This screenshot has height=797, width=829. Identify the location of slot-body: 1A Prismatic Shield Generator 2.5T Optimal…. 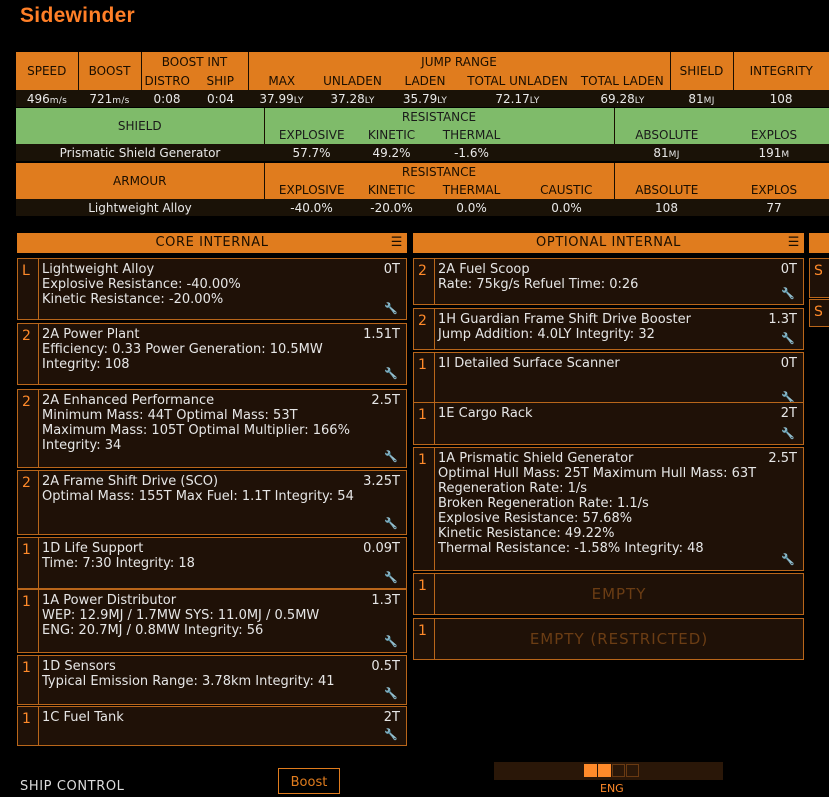
(618, 509).